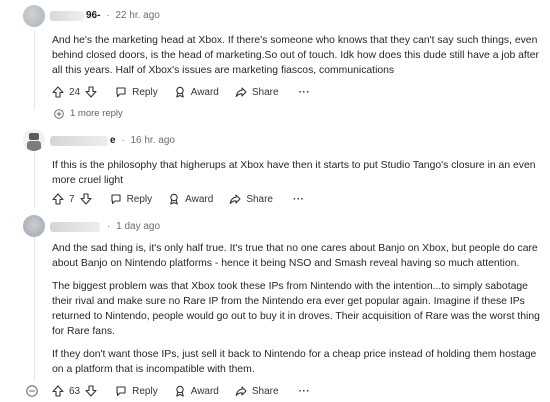 This screenshot has height=402, width=550. I want to click on collapse-minus-icon, so click(32, 391).